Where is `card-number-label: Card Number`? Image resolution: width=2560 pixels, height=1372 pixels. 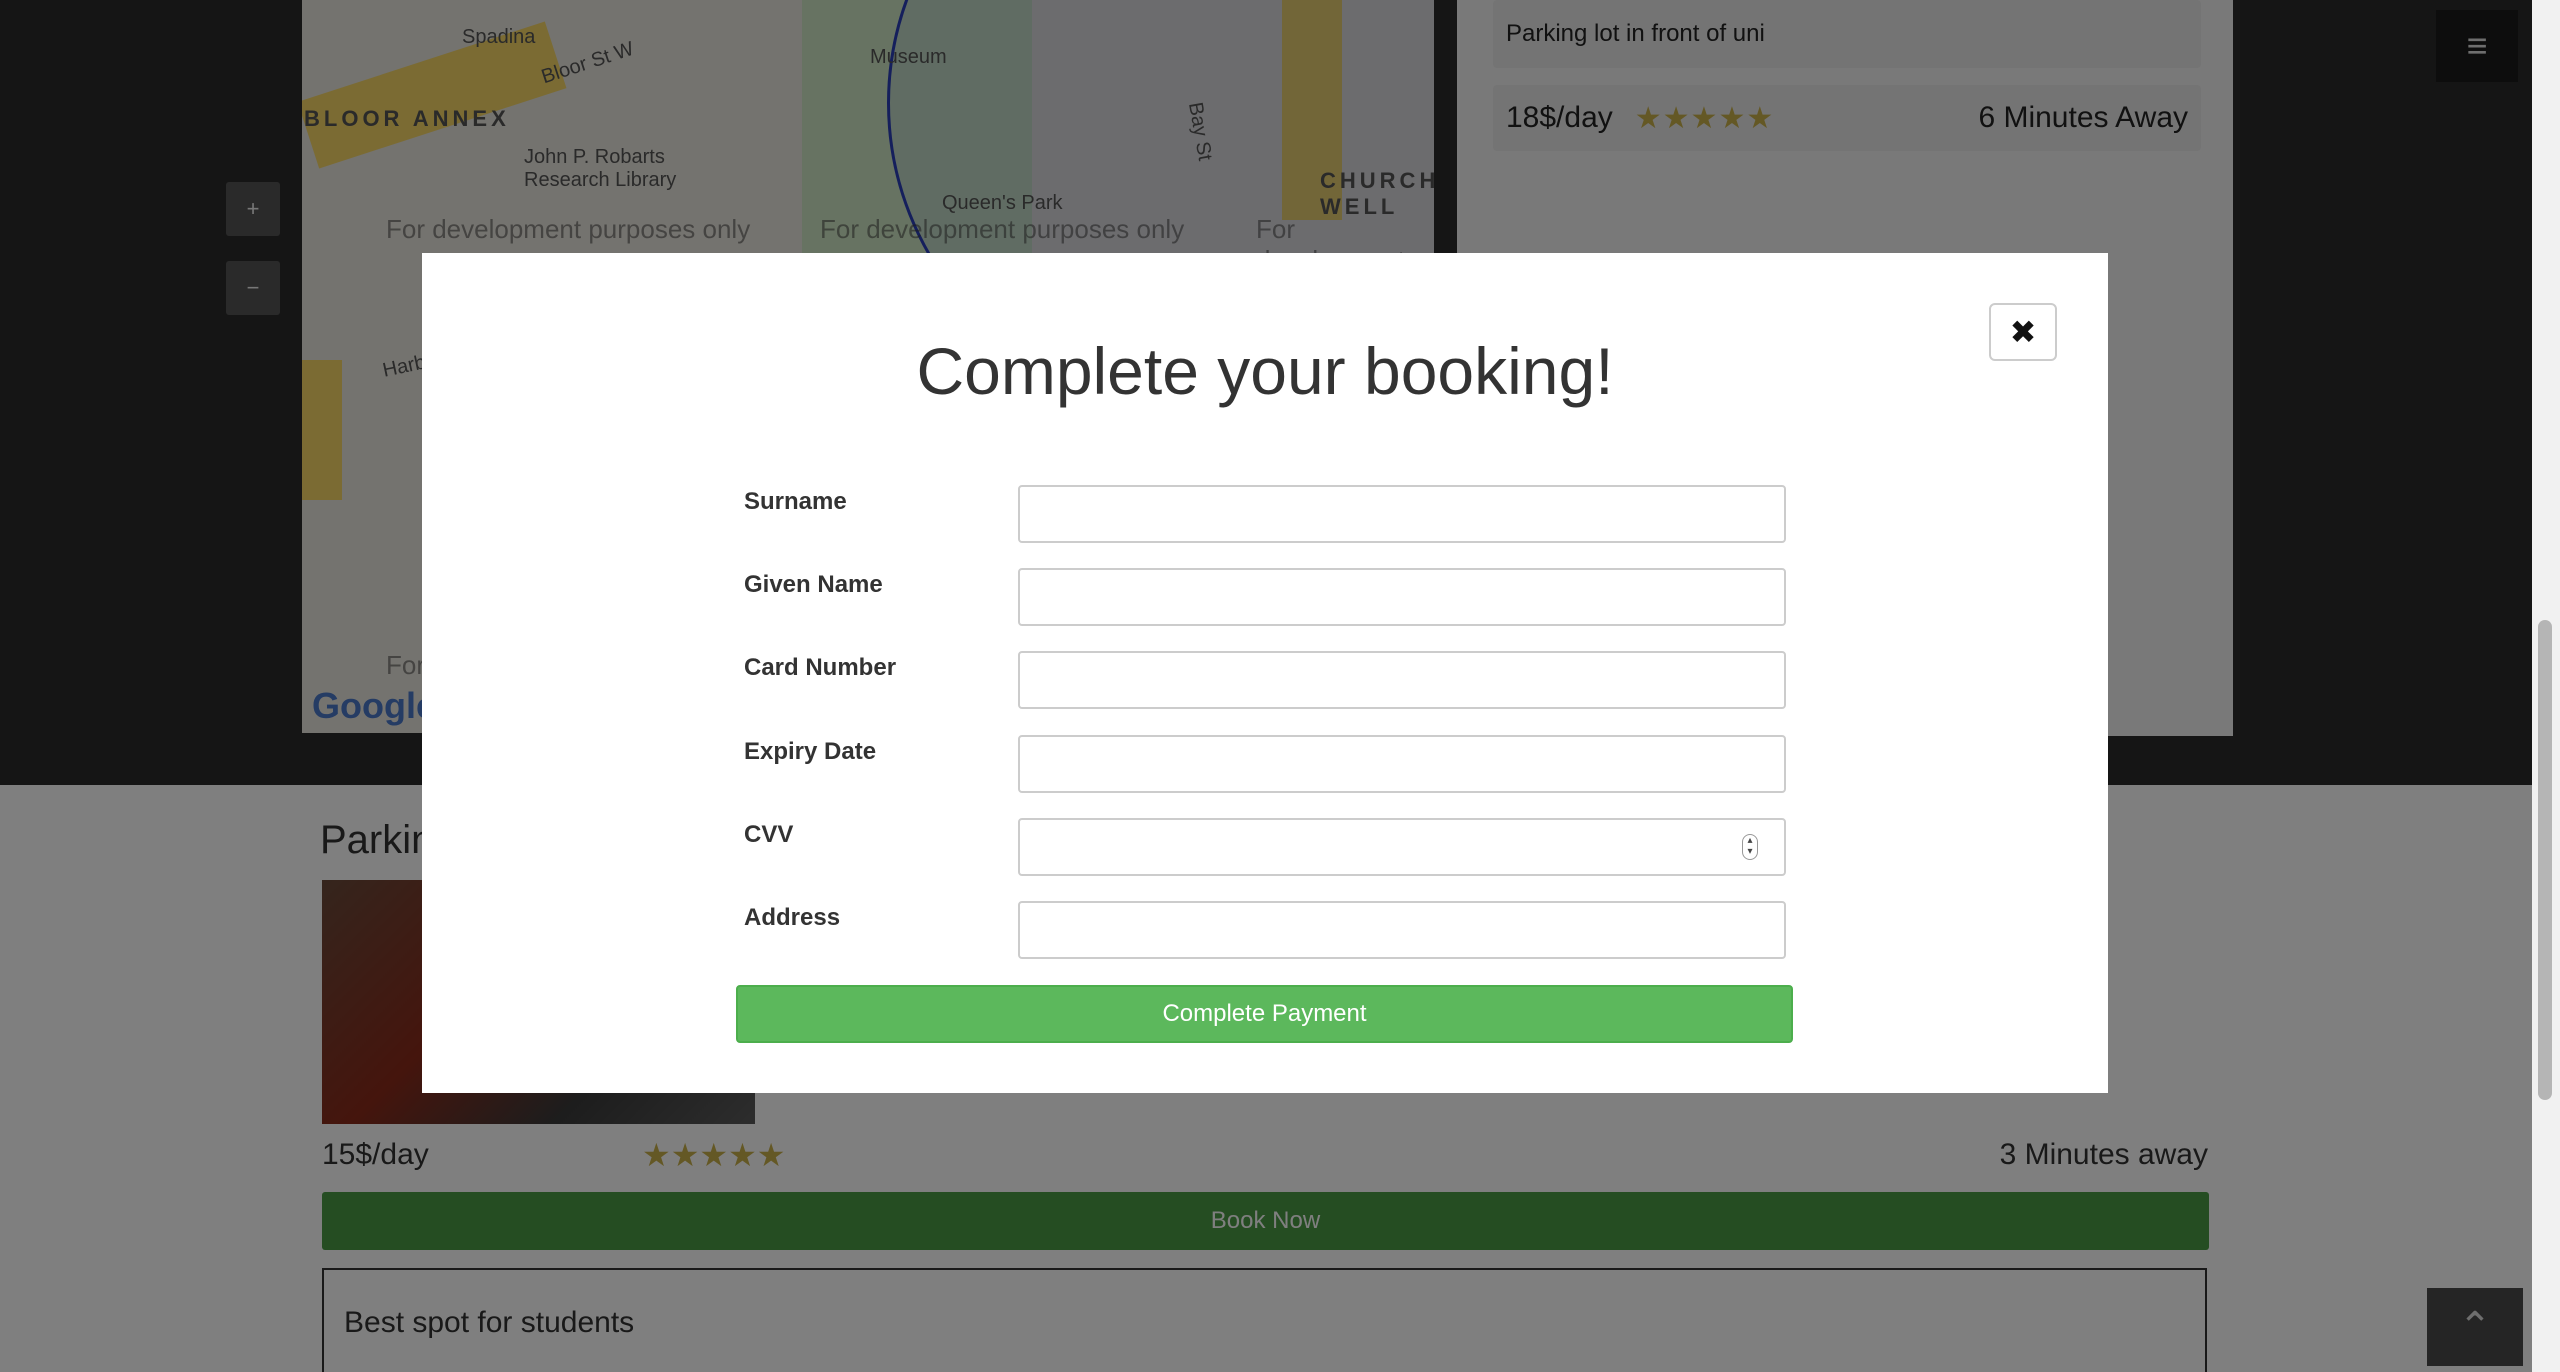
card-number-label: Card Number is located at coordinates (820, 667).